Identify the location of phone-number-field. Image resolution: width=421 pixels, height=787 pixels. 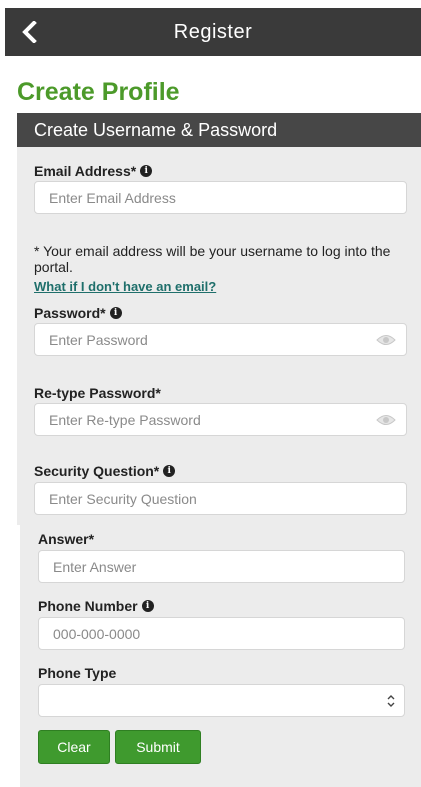
(221, 633).